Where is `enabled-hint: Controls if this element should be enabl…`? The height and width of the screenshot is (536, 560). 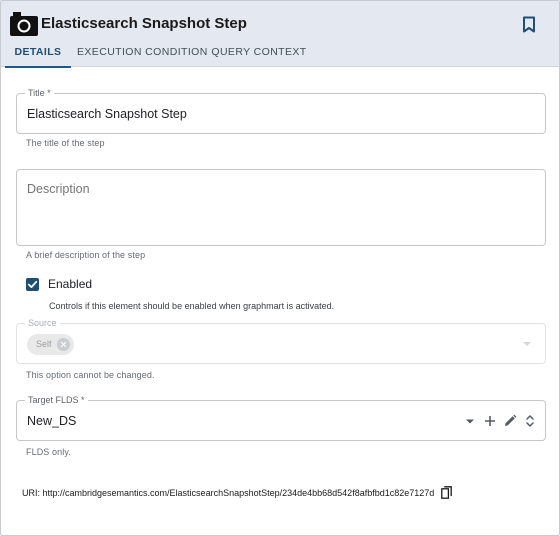 enabled-hint: Controls if this element should be enabl… is located at coordinates (192, 306).